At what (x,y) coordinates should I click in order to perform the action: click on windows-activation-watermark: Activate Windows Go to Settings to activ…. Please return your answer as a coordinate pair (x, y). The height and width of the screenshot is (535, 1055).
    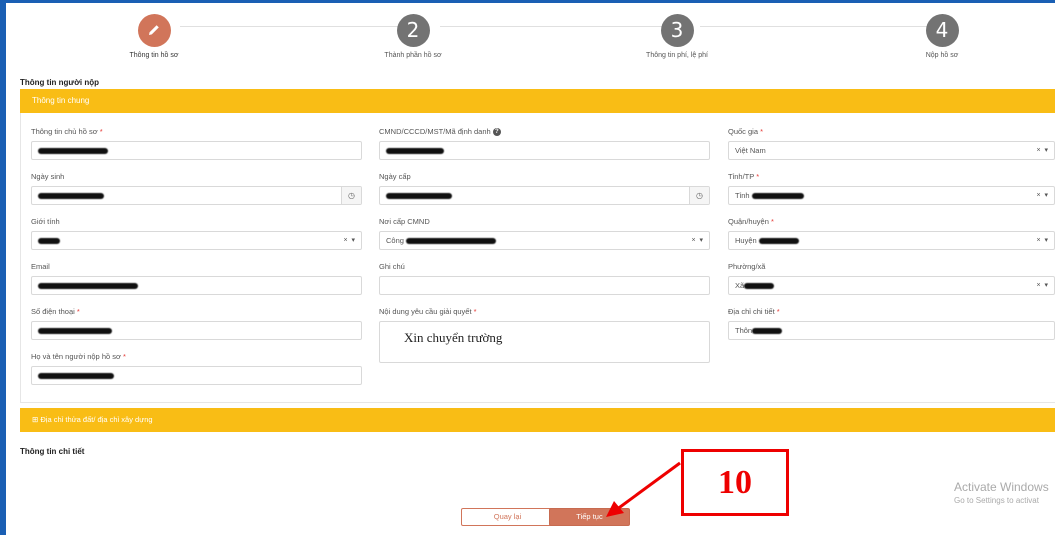
    Looking at the image, I should click on (1001, 492).